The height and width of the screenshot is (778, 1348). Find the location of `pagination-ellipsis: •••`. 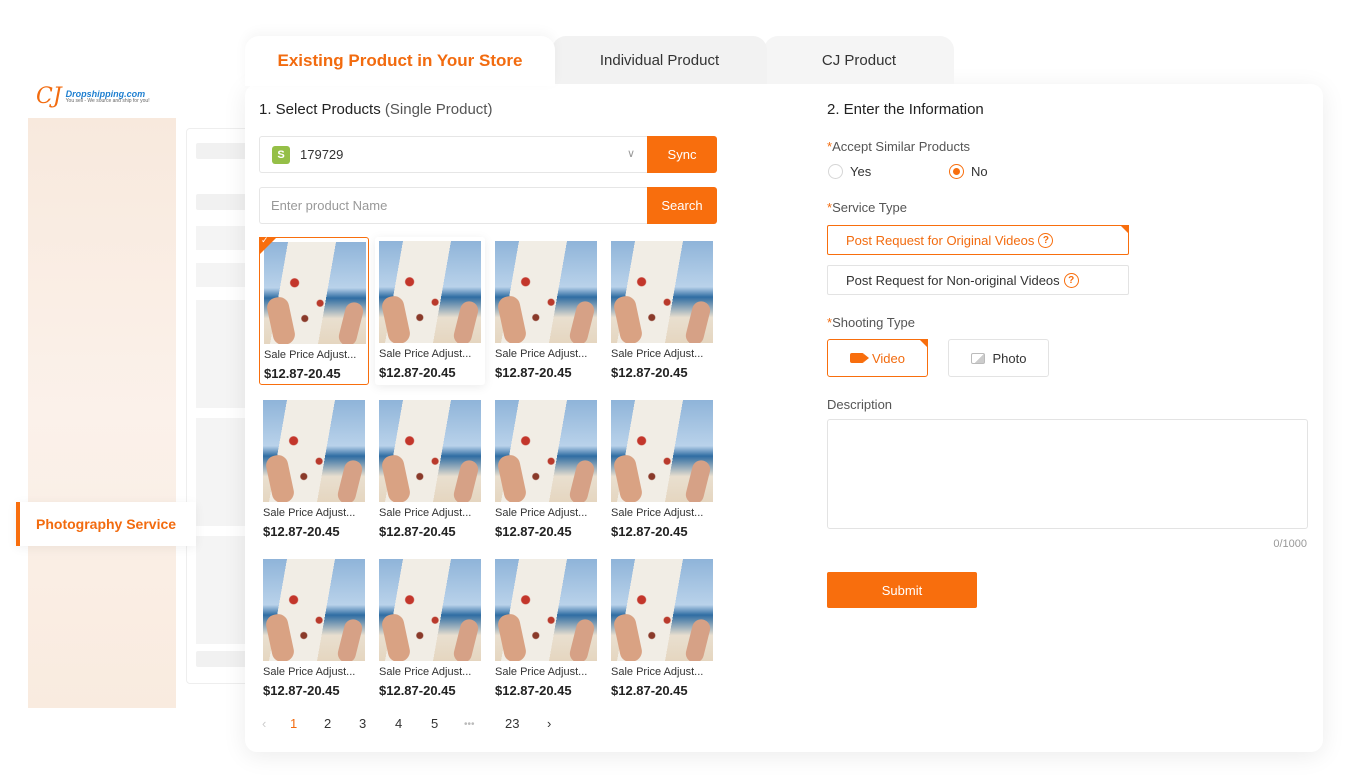

pagination-ellipsis: ••• is located at coordinates (469, 724).